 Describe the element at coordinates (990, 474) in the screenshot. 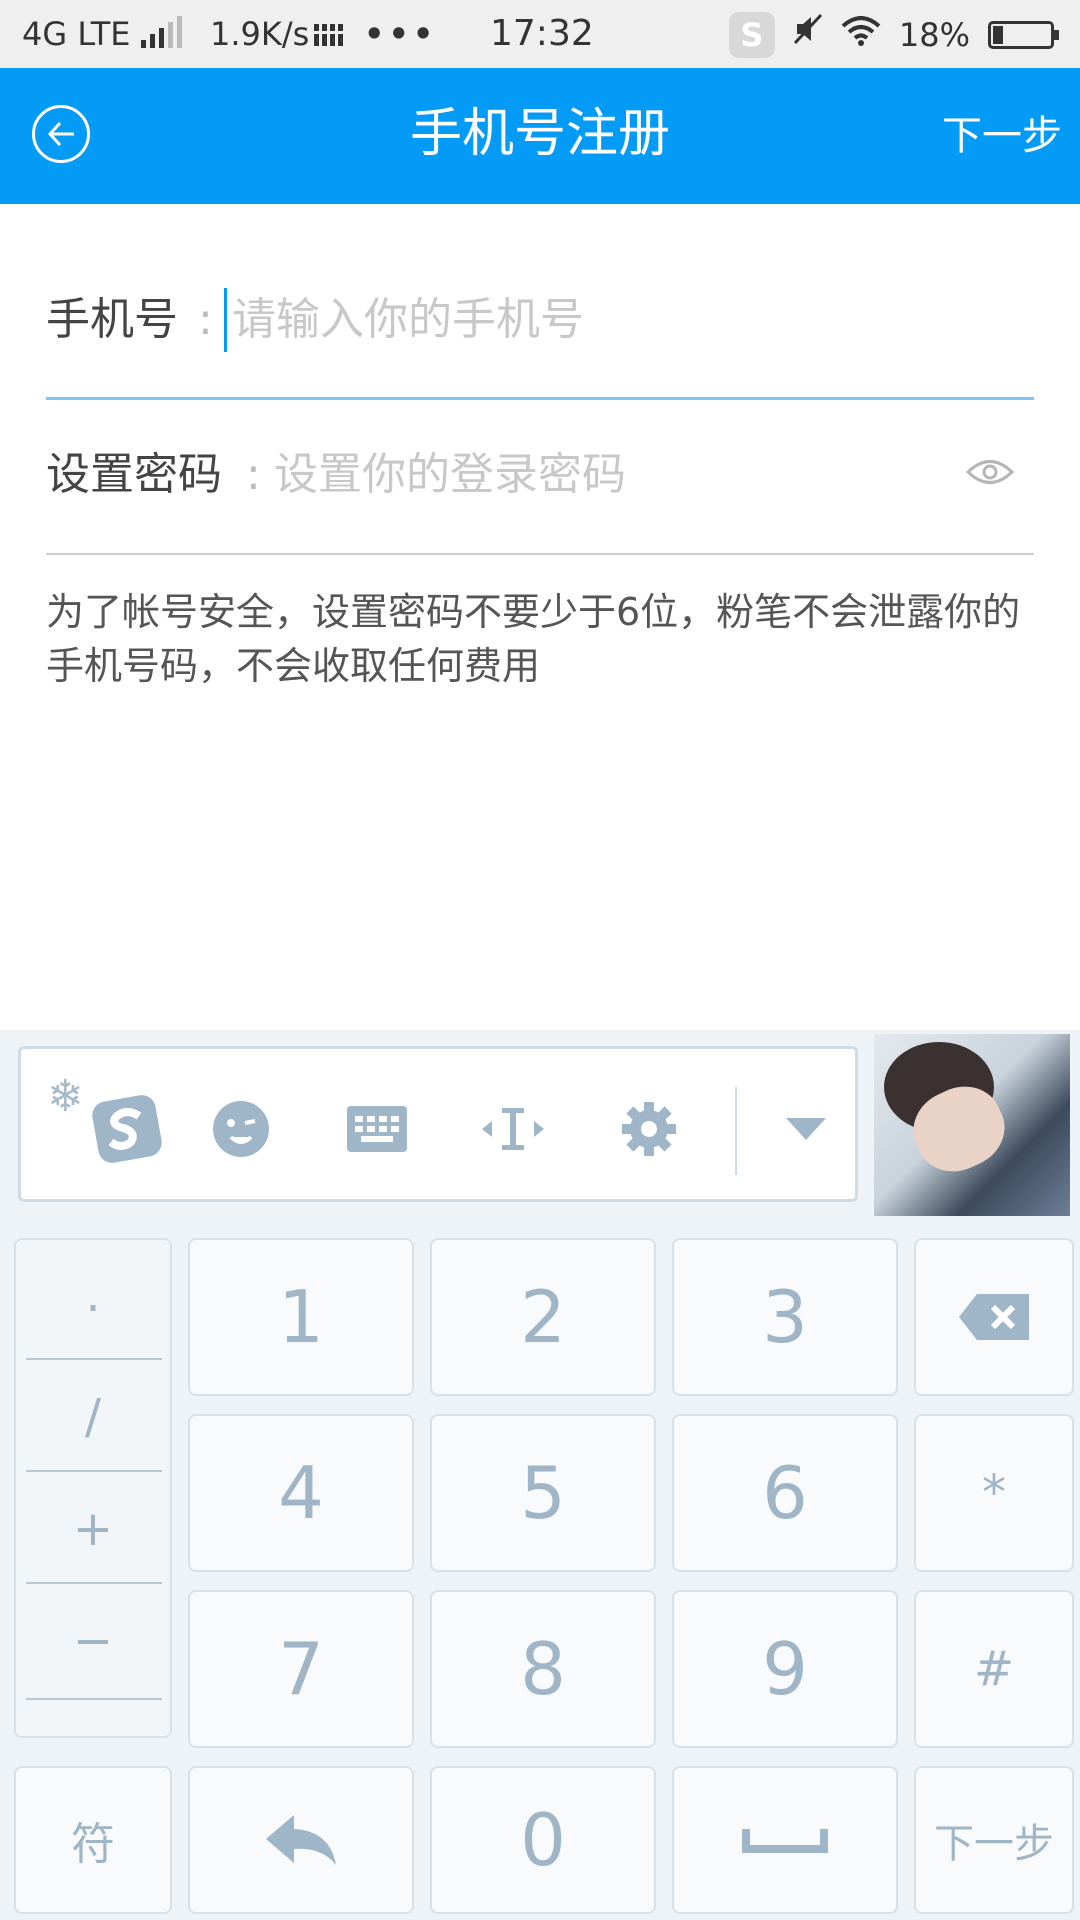

I see `eye-icon` at that location.